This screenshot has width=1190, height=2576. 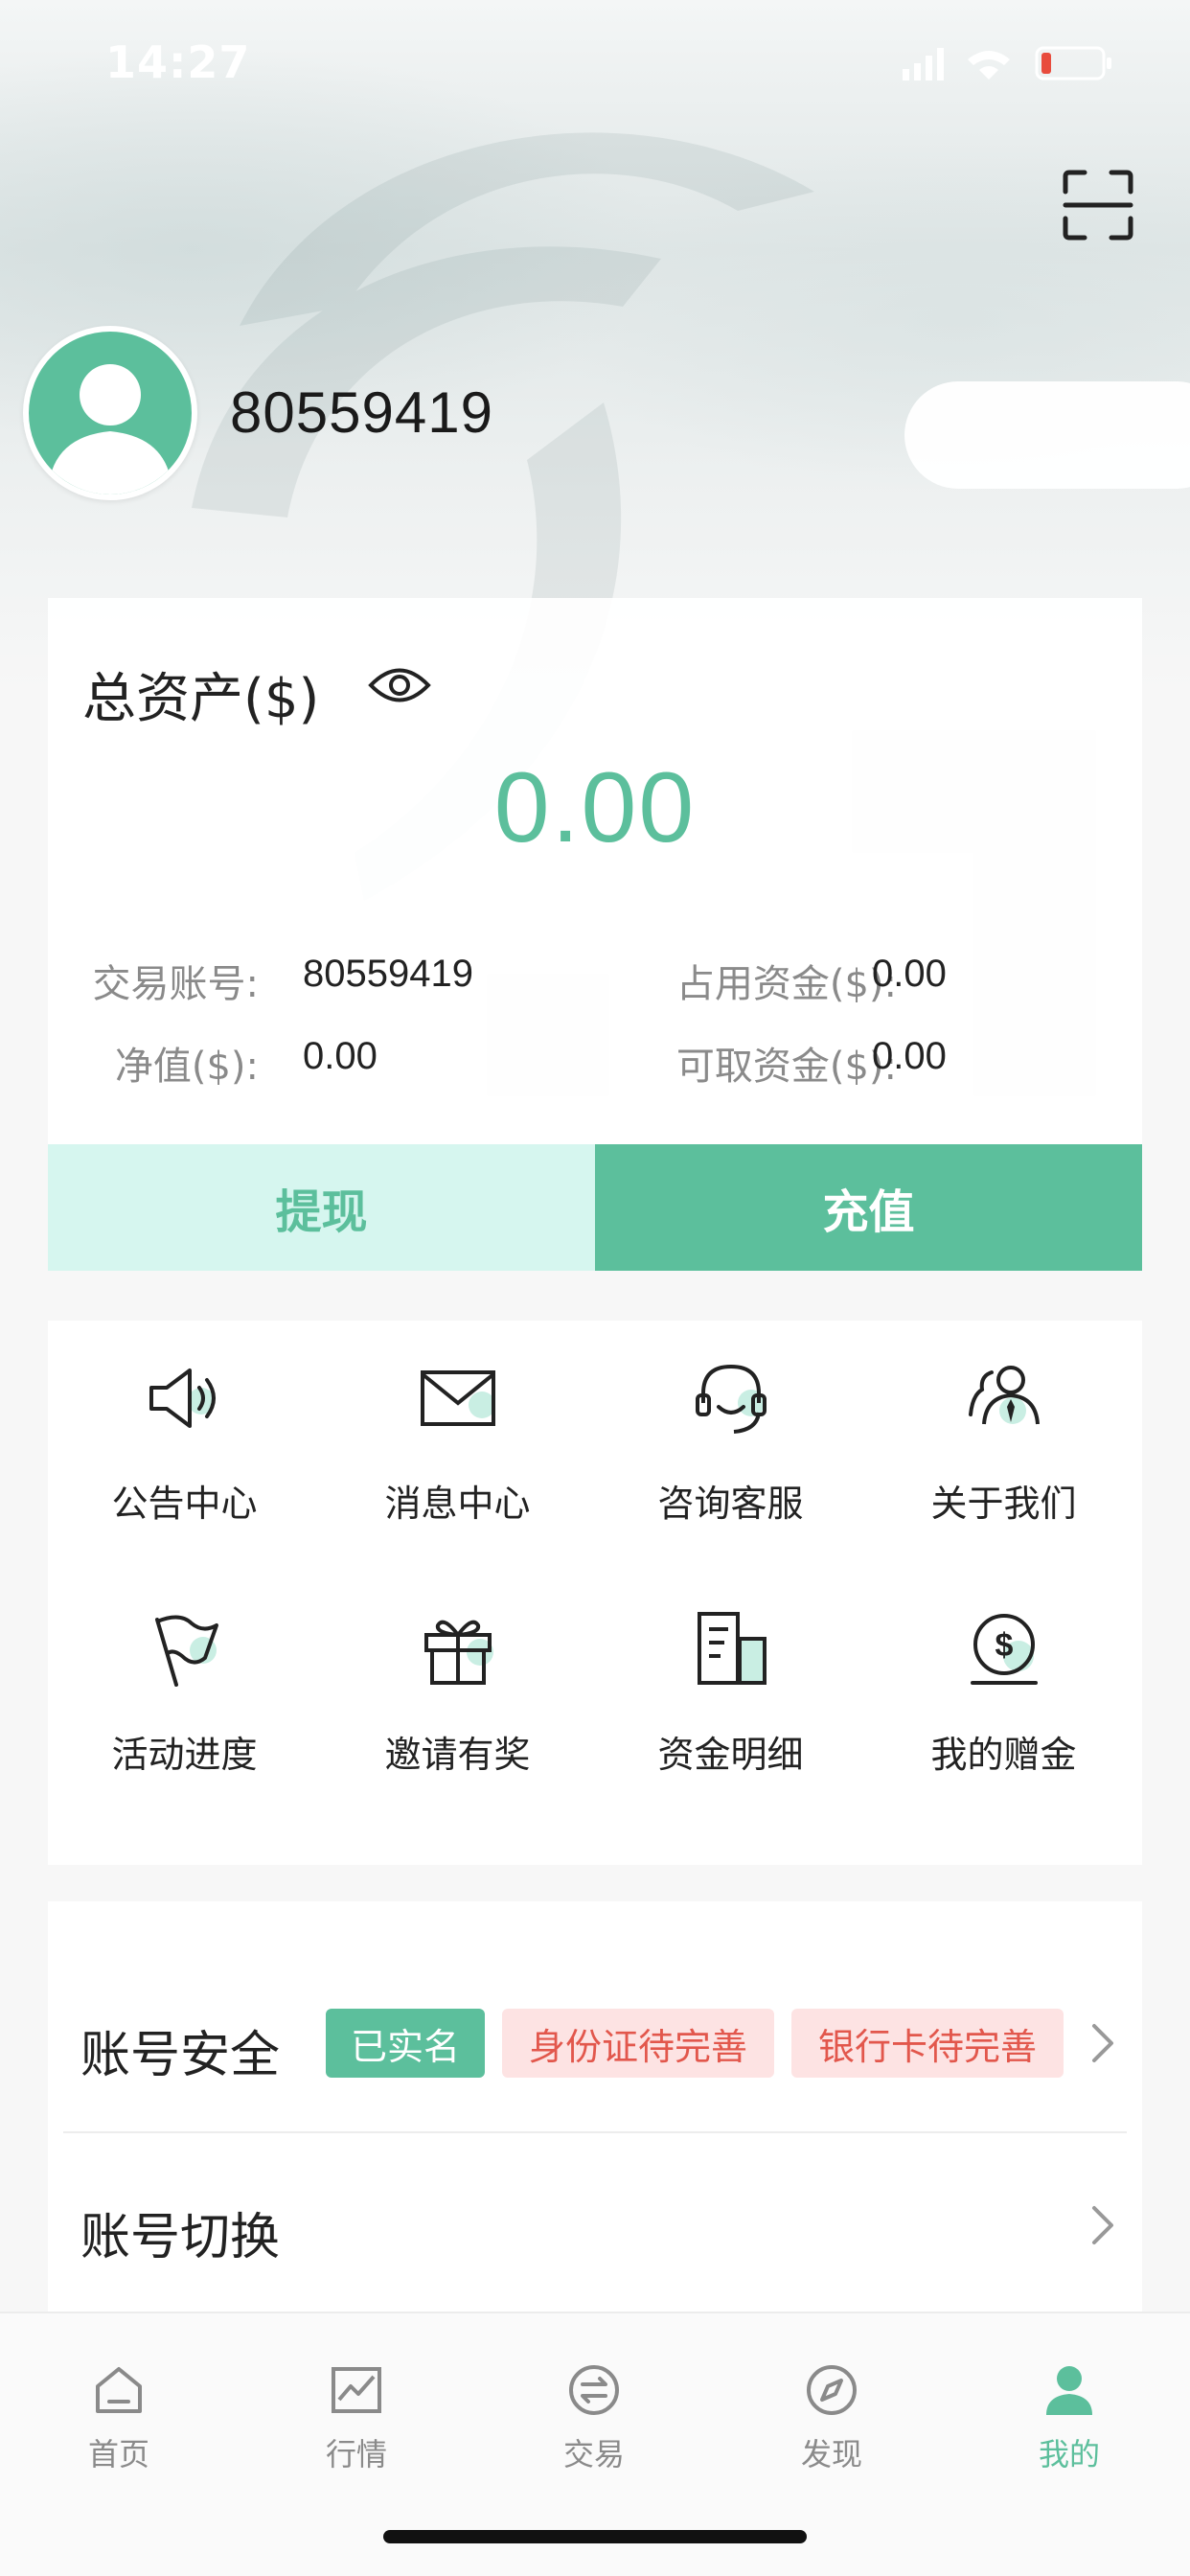 What do you see at coordinates (869, 1207) in the screenshot?
I see `deposit-button: 充值` at bounding box center [869, 1207].